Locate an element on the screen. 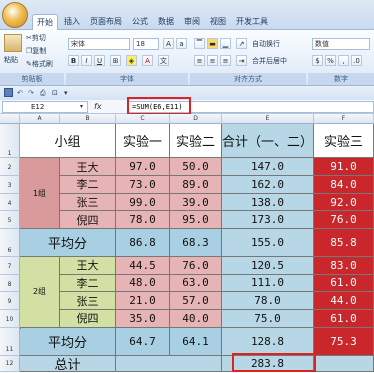 This screenshot has height=373, width=374. tab-data: 数据 is located at coordinates (166, 22).